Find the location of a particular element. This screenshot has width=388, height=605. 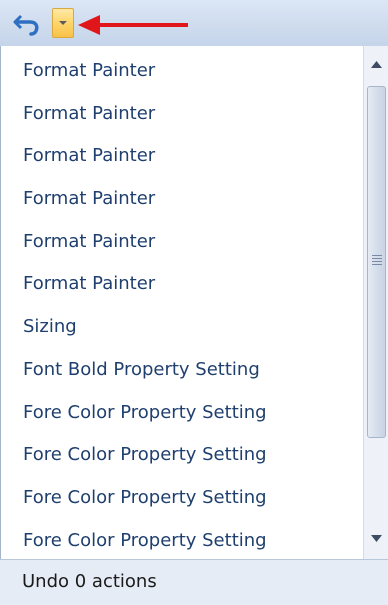

scroll-down-button is located at coordinates (376, 540).